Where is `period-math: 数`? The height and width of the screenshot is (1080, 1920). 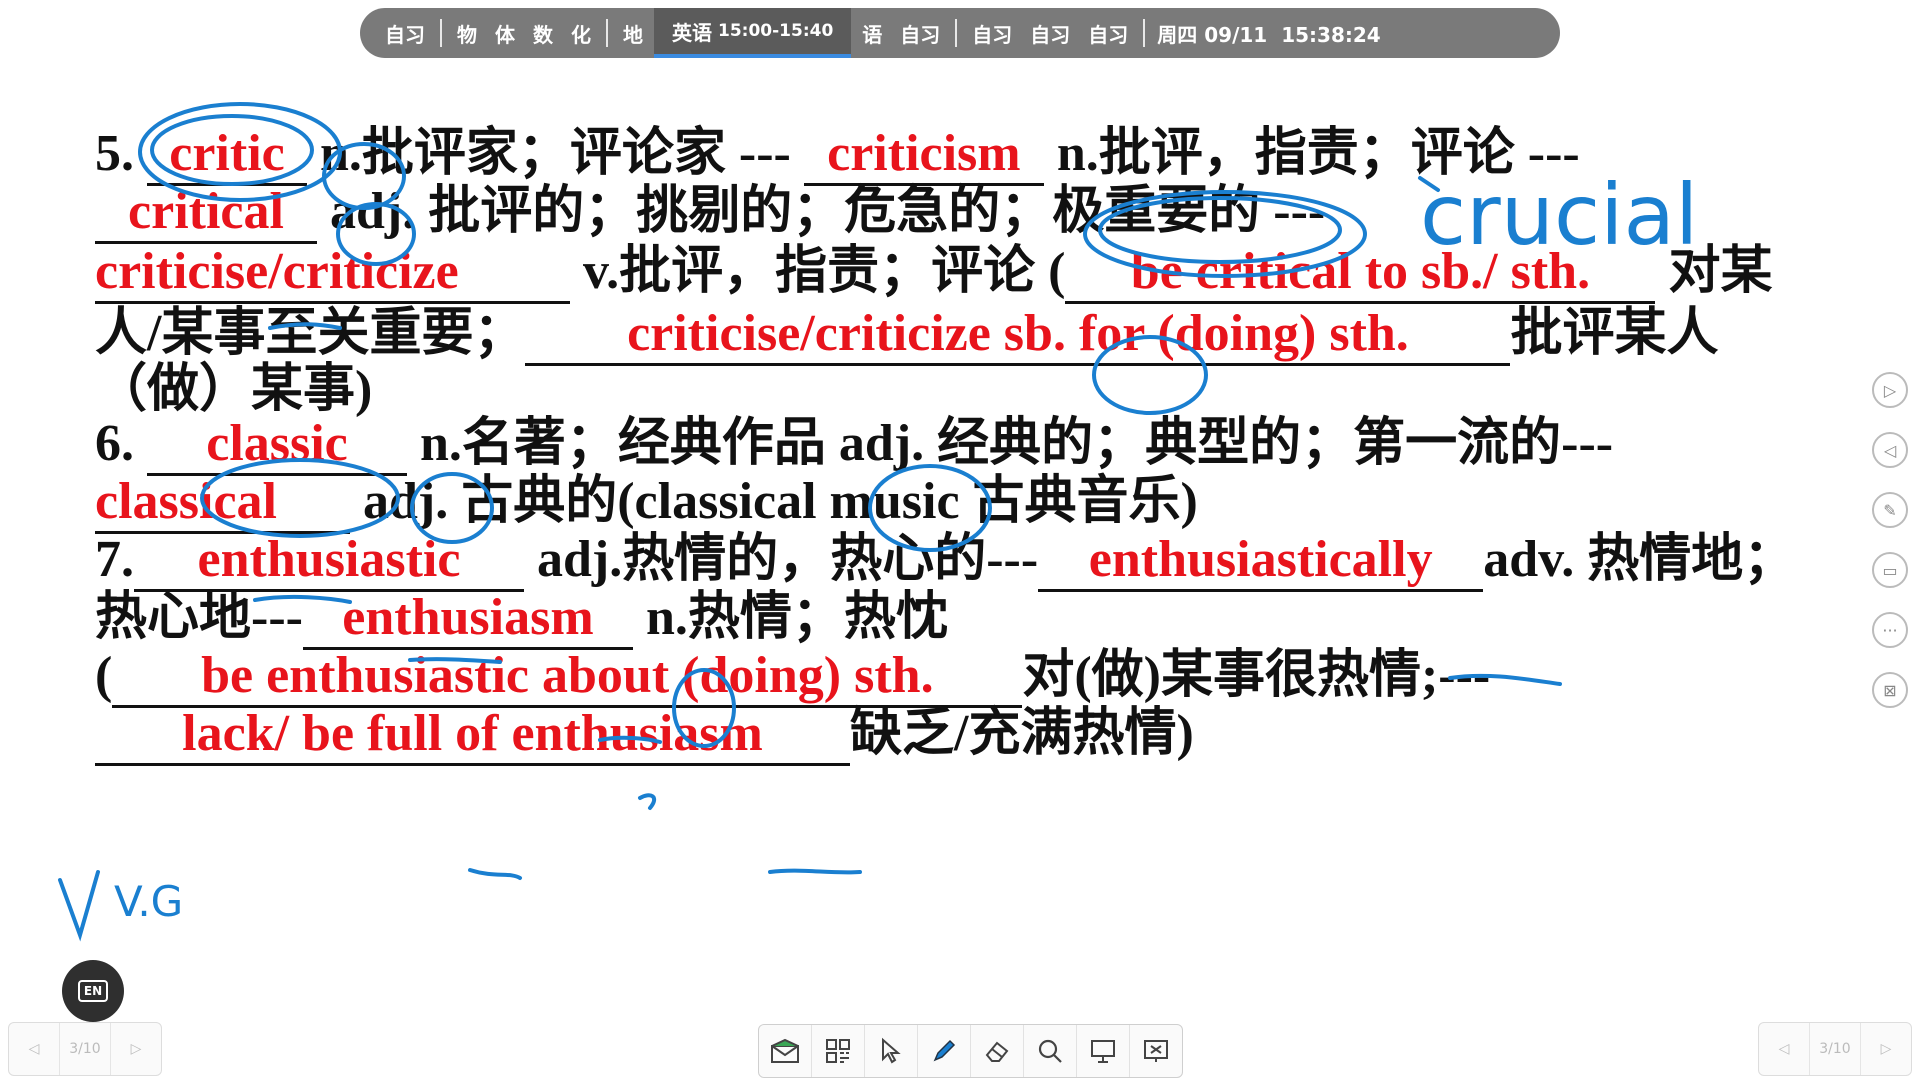 period-math: 数 is located at coordinates (543, 33).